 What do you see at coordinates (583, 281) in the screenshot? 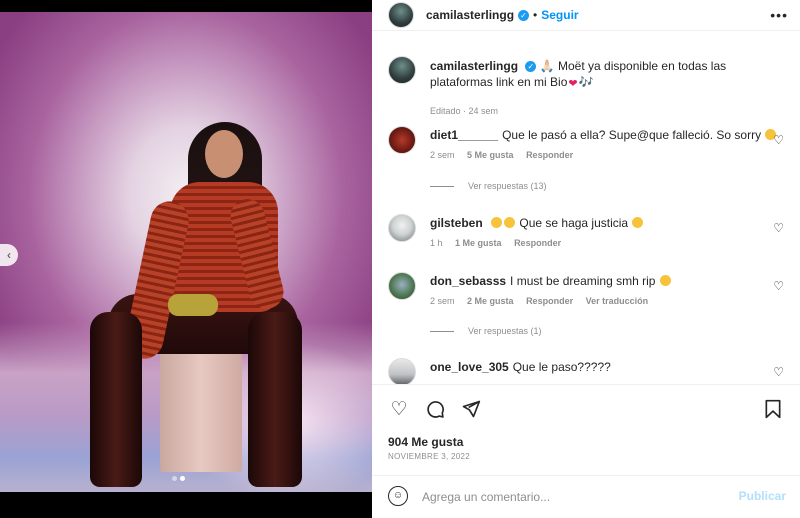
I see `comment-body: I must be dreaming smh rip` at bounding box center [583, 281].